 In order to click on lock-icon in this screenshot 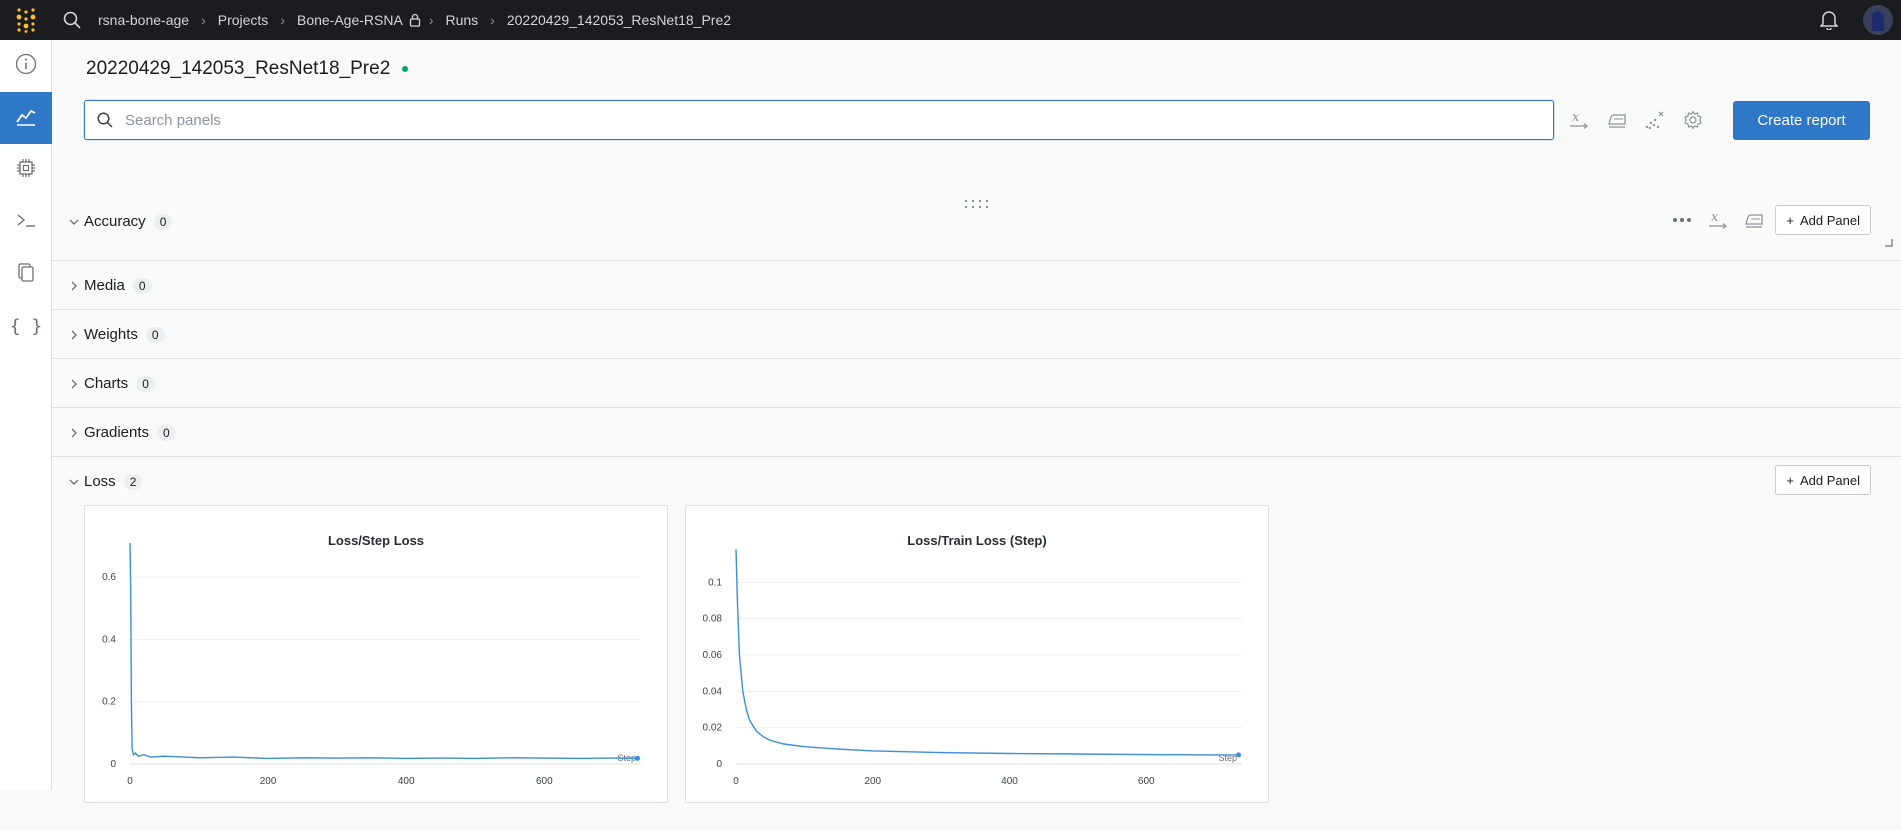, I will do `click(415, 20)`.